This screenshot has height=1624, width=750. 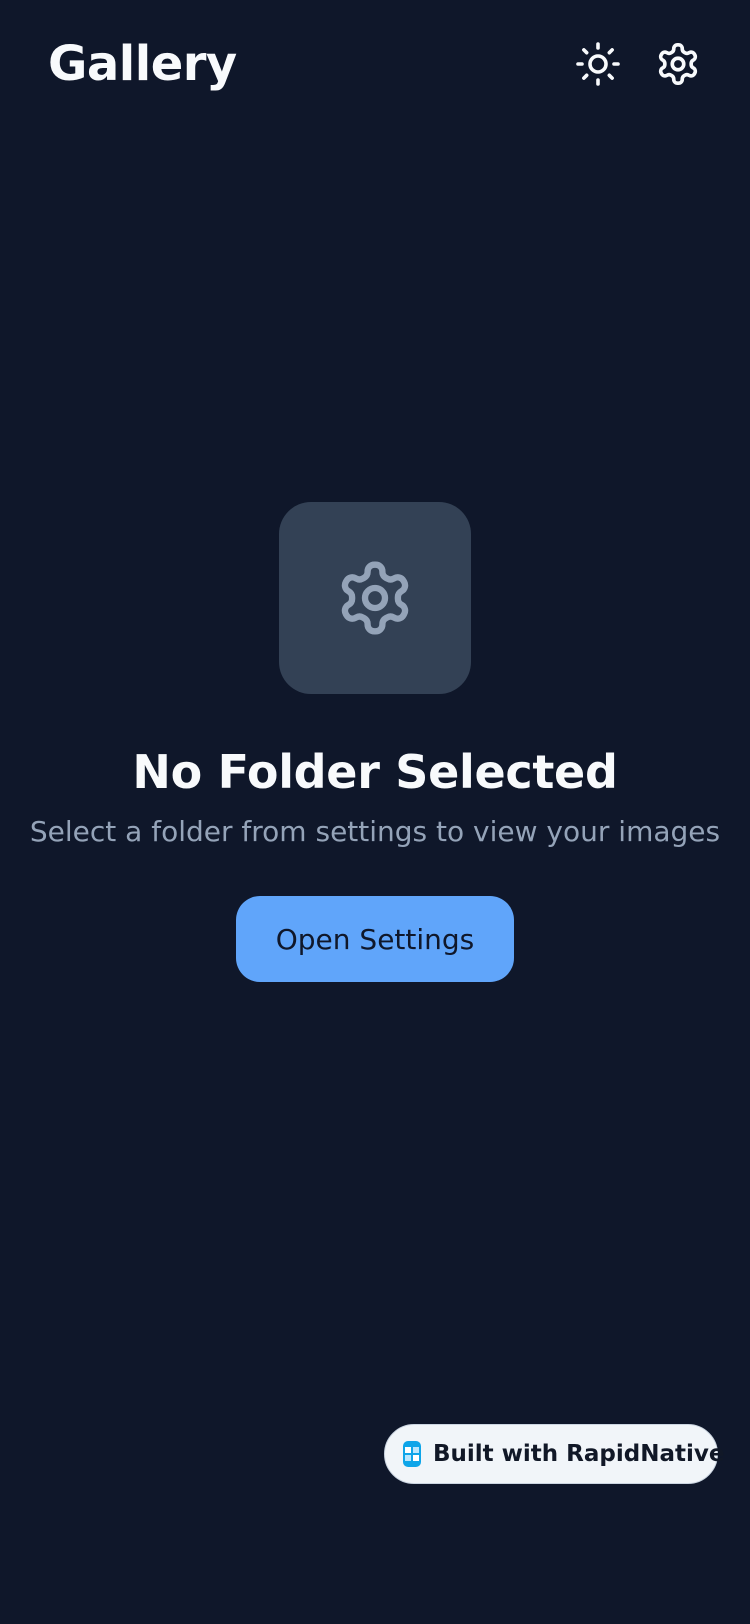 What do you see at coordinates (375, 65) in the screenshot?
I see `app-header: Gallery` at bounding box center [375, 65].